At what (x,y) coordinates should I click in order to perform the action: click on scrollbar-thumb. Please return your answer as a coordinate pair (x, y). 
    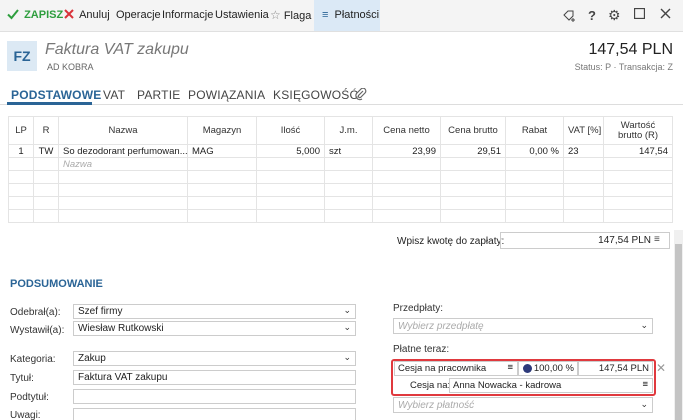
    Looking at the image, I should click on (678, 332).